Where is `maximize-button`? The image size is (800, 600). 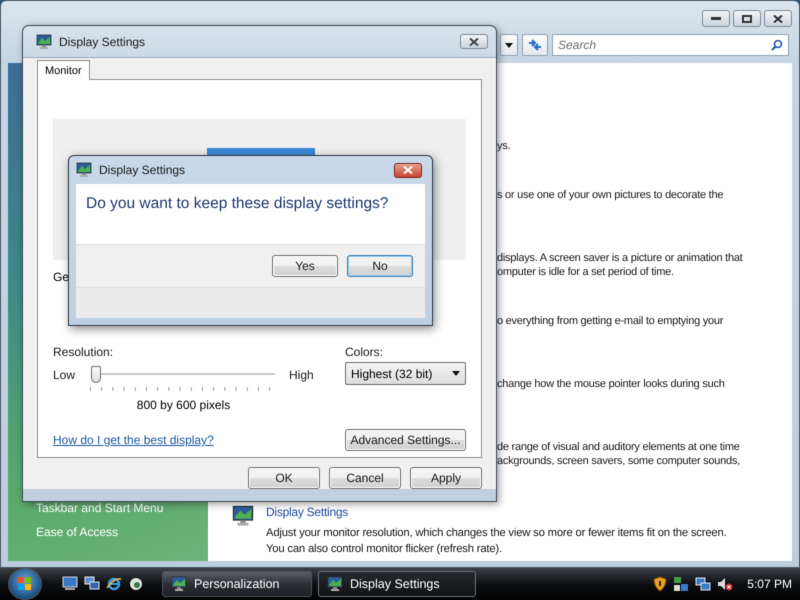 maximize-button is located at coordinates (747, 18).